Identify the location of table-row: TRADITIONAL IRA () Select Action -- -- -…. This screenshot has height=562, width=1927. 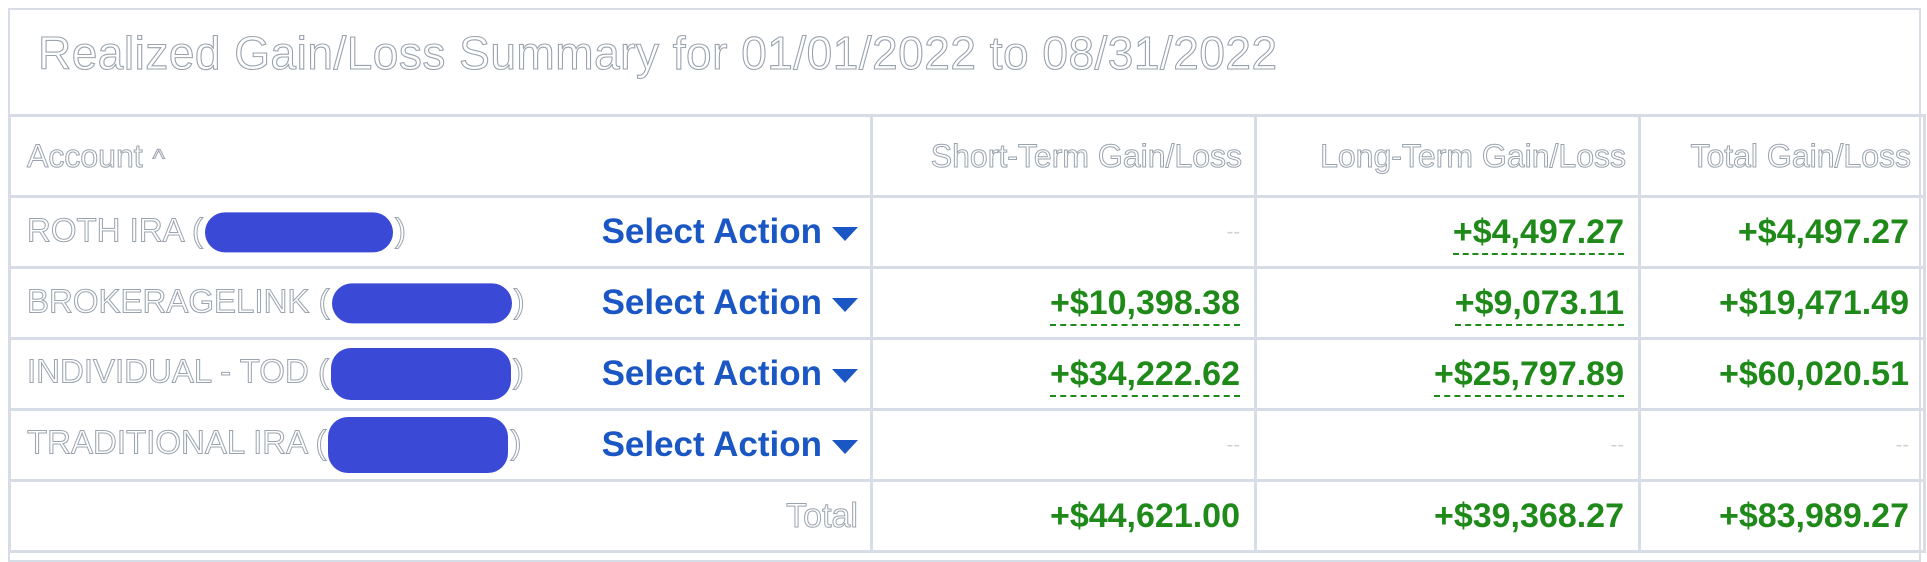
(967, 445).